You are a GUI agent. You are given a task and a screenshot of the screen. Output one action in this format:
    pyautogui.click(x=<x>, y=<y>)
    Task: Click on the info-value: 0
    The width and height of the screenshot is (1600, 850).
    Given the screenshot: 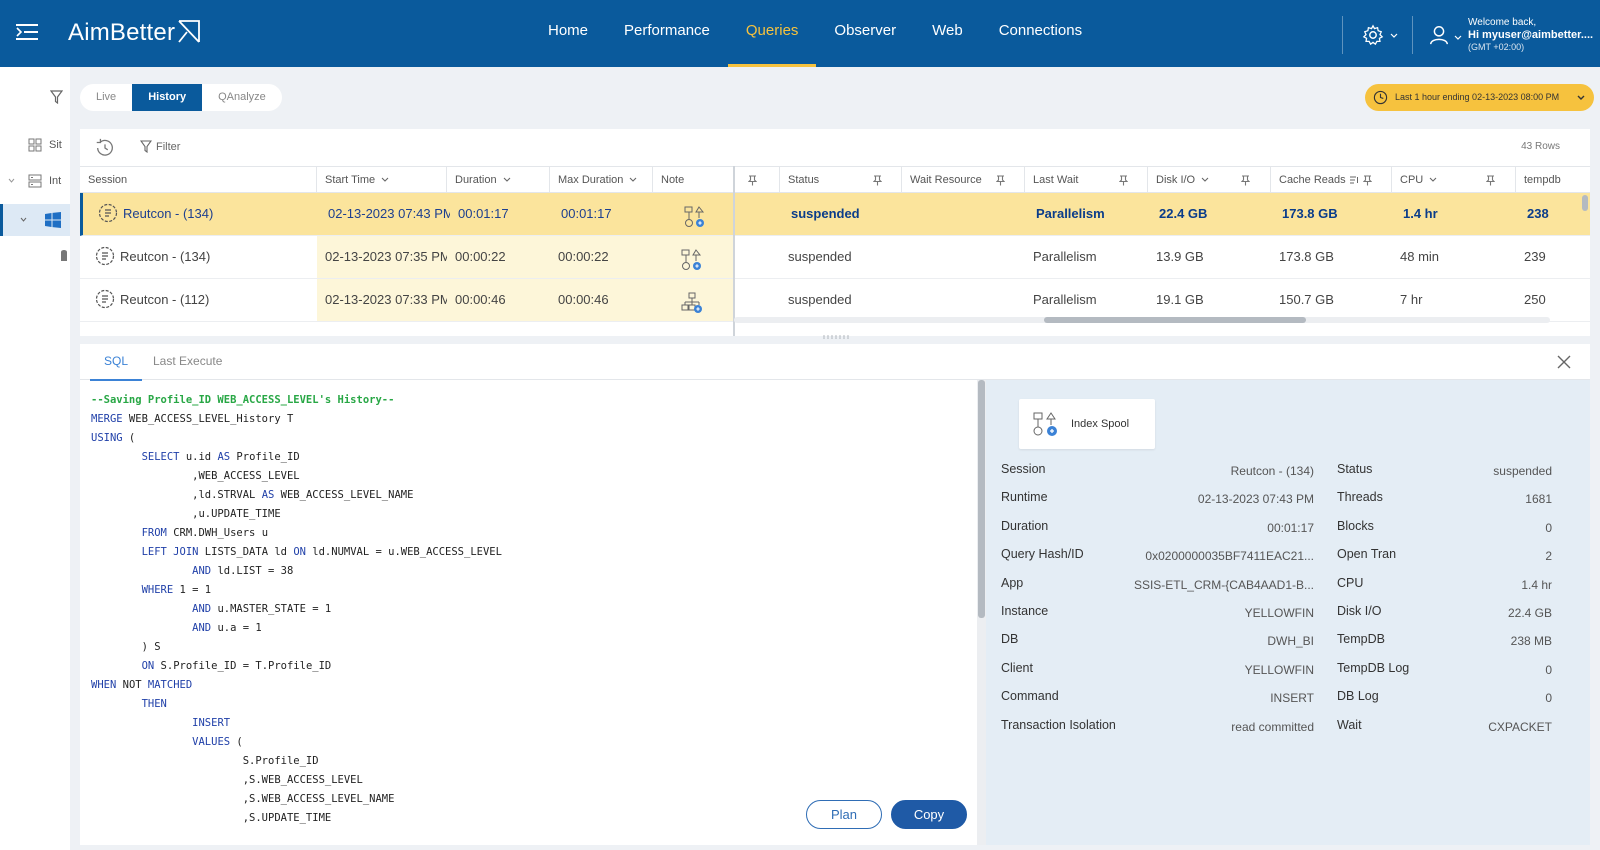 What is the action you would take?
    pyautogui.click(x=1548, y=527)
    